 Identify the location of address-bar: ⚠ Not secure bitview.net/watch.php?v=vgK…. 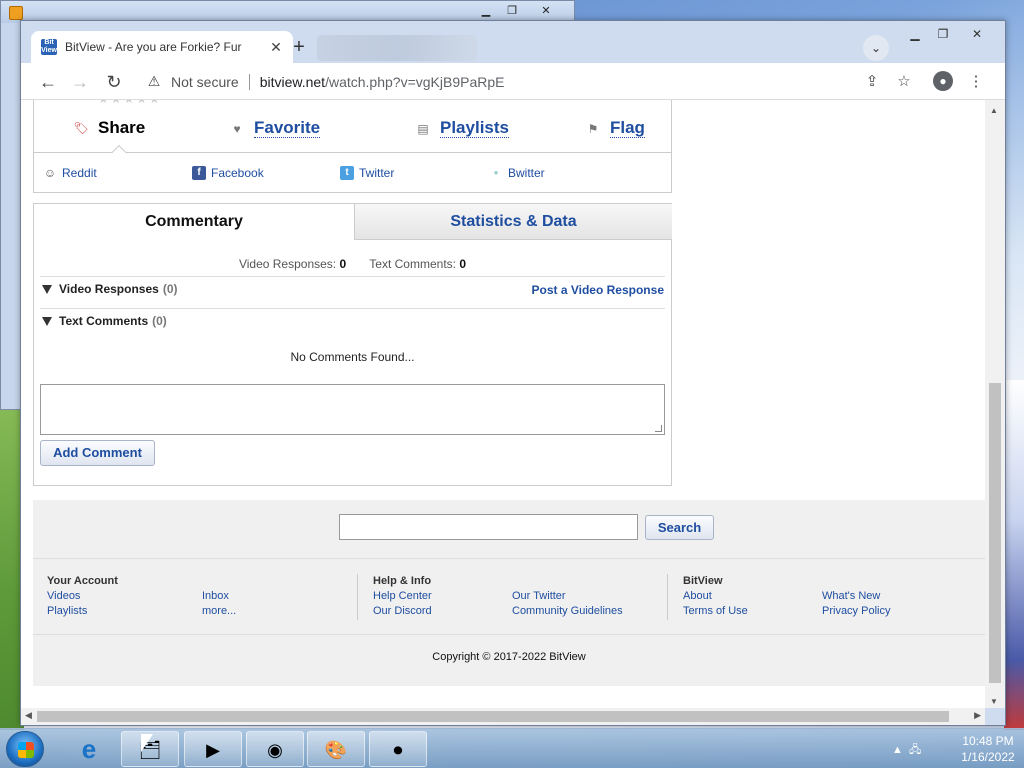
(521, 81).